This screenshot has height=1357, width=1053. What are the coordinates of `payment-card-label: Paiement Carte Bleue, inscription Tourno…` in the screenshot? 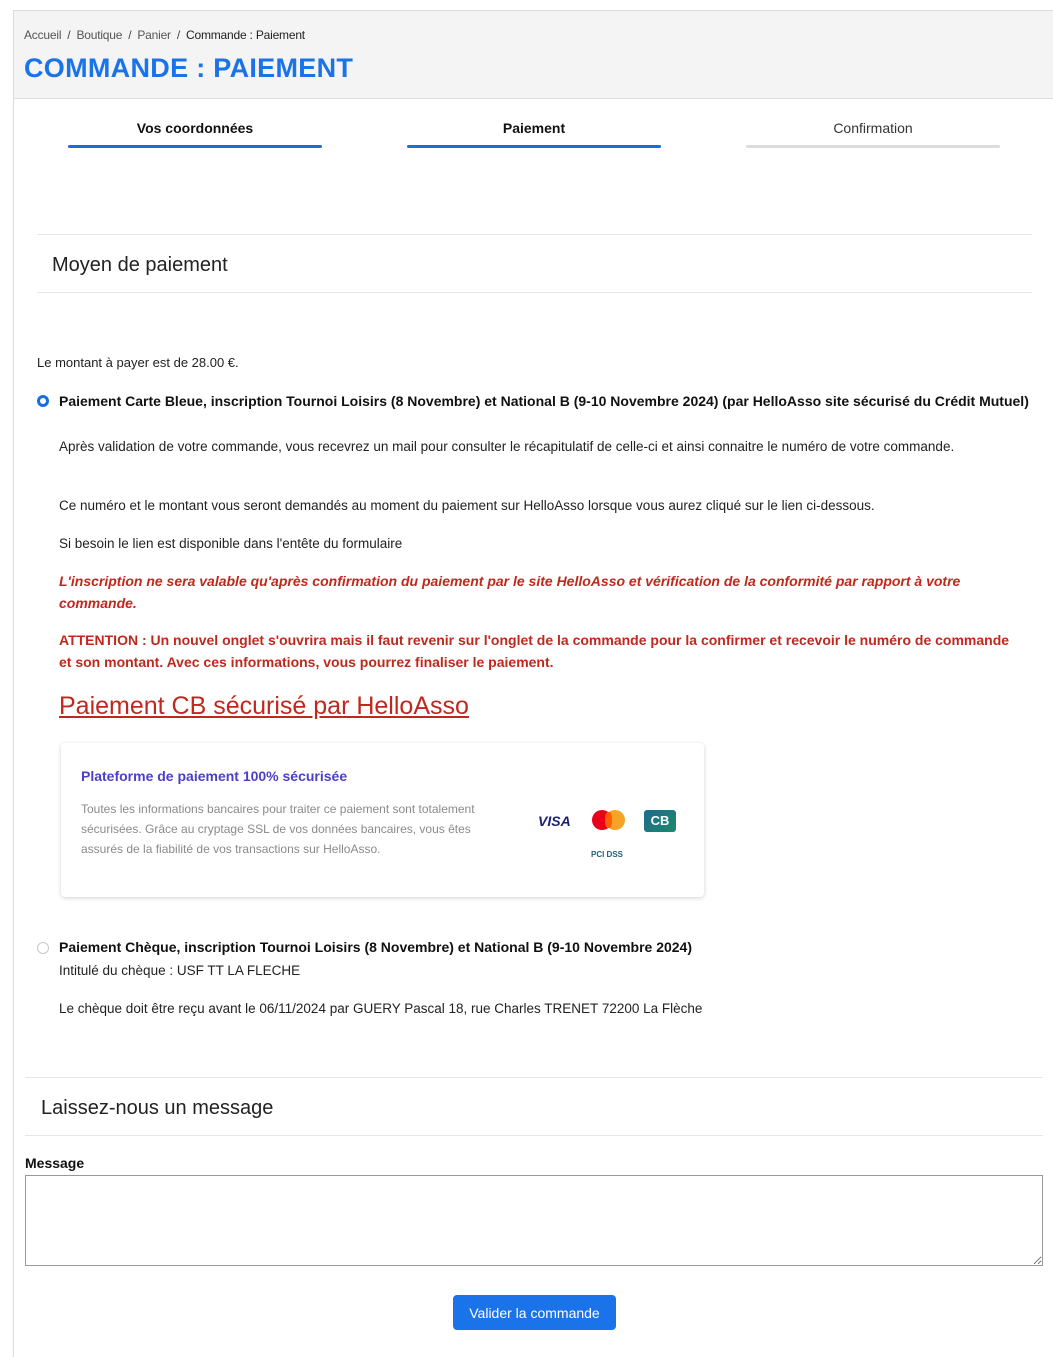 It's located at (546, 401).